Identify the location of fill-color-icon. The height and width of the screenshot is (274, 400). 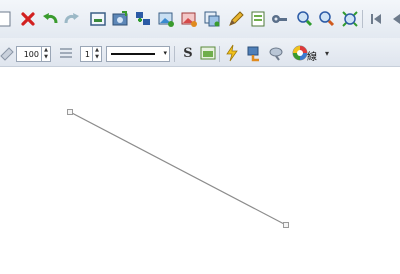
(8, 53).